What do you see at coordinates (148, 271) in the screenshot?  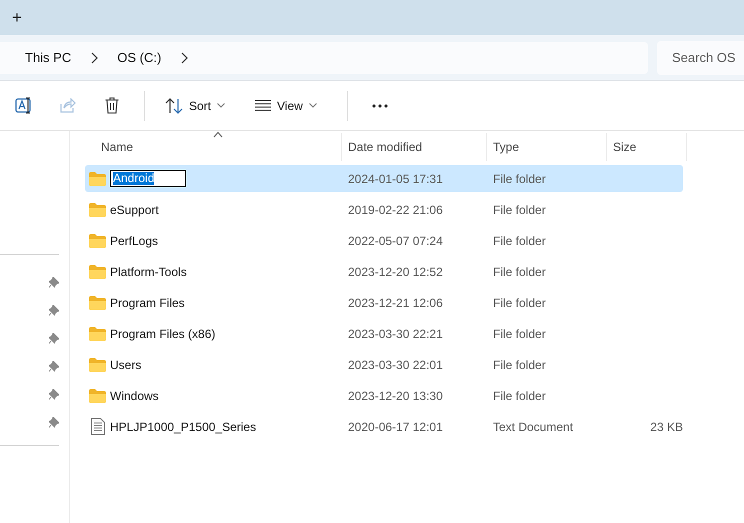 I see `file-name: Platform-Tools` at bounding box center [148, 271].